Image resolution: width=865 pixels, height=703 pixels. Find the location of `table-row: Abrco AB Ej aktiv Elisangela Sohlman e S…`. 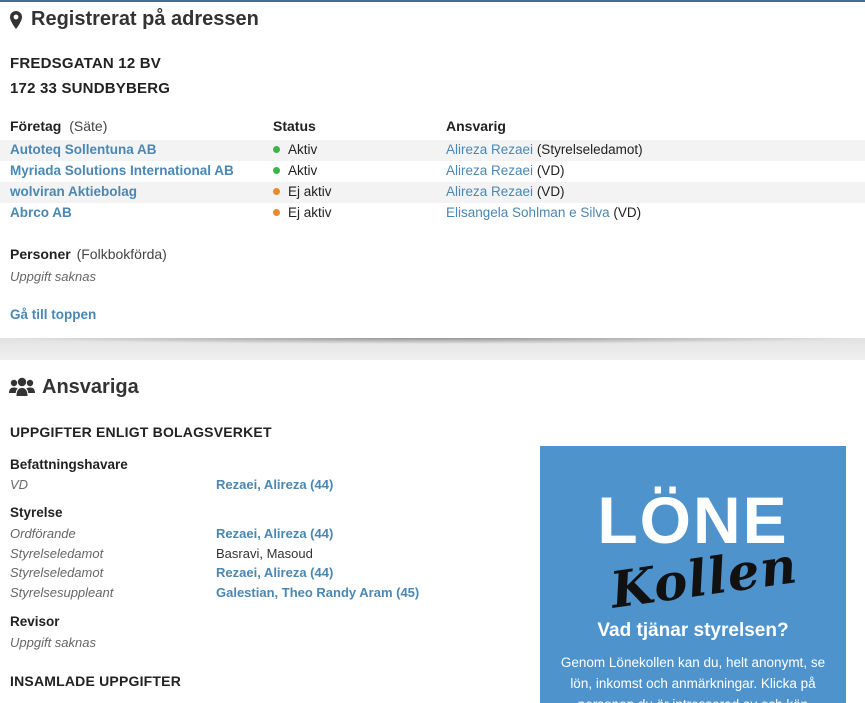

table-row: Abrco AB Ej aktiv Elisangela Sohlman e S… is located at coordinates (432, 213).